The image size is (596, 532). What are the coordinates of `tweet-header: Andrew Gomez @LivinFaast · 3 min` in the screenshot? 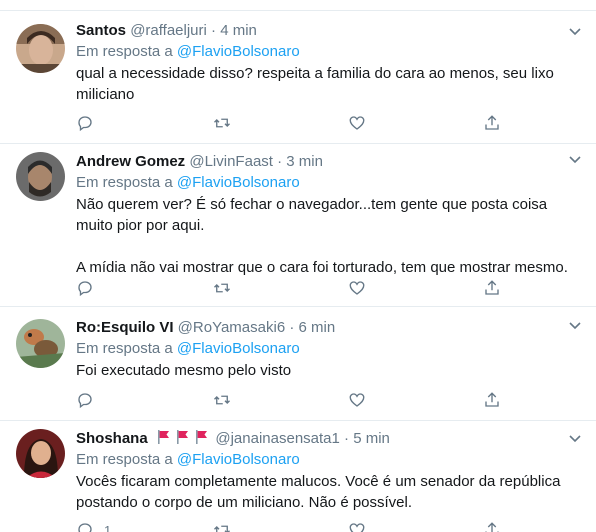 It's located at (330, 162).